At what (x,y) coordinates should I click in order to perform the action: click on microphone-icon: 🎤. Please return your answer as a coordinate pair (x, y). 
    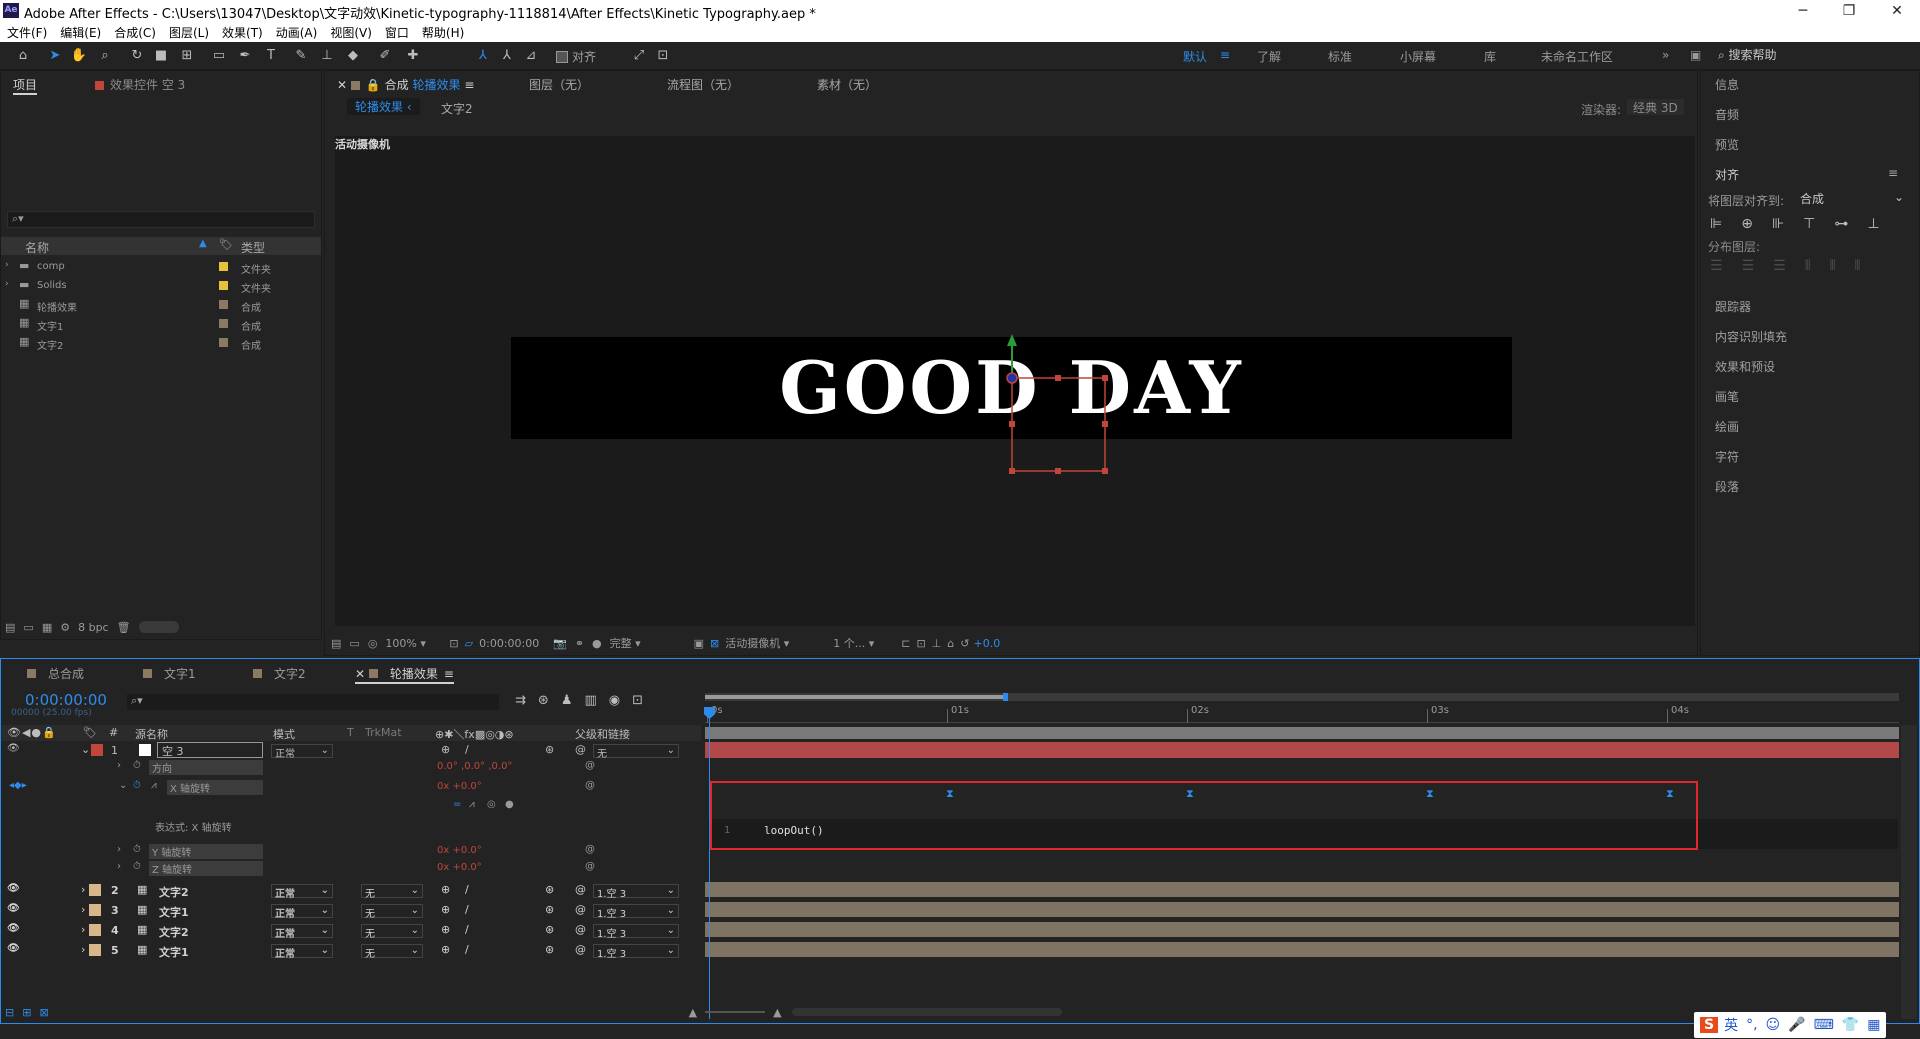
    Looking at the image, I should click on (1796, 1025).